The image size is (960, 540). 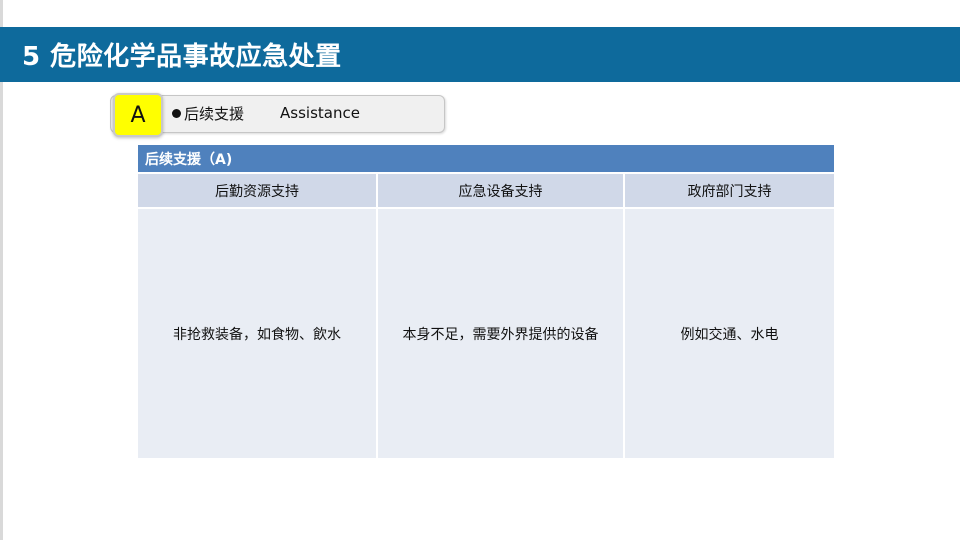 What do you see at coordinates (729, 190) in the screenshot?
I see `column-header-government: 政府部门支持` at bounding box center [729, 190].